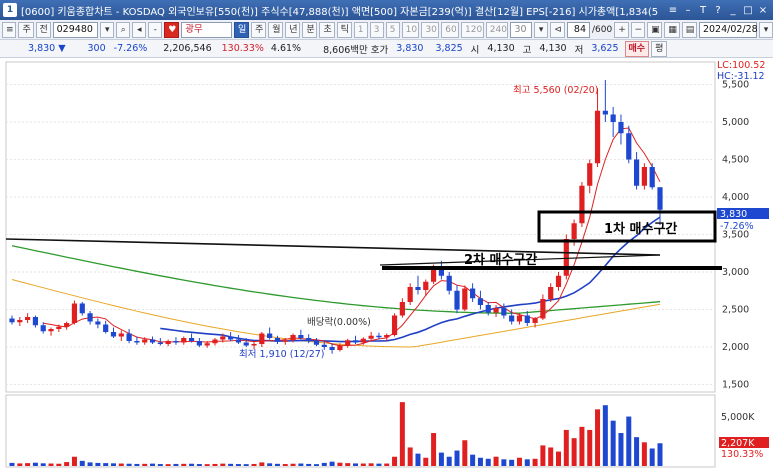 The width and height of the screenshot is (773, 469). I want to click on price-axis-tick: 2,500, so click(735, 310).